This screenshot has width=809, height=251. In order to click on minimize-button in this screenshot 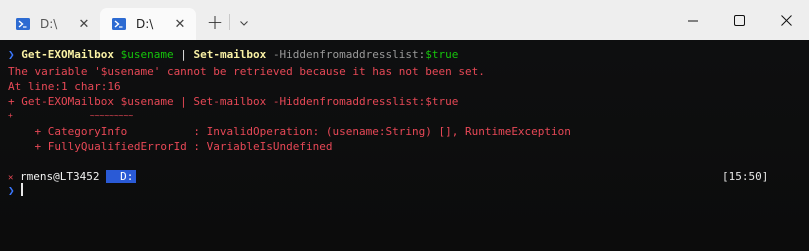, I will do `click(693, 20)`.